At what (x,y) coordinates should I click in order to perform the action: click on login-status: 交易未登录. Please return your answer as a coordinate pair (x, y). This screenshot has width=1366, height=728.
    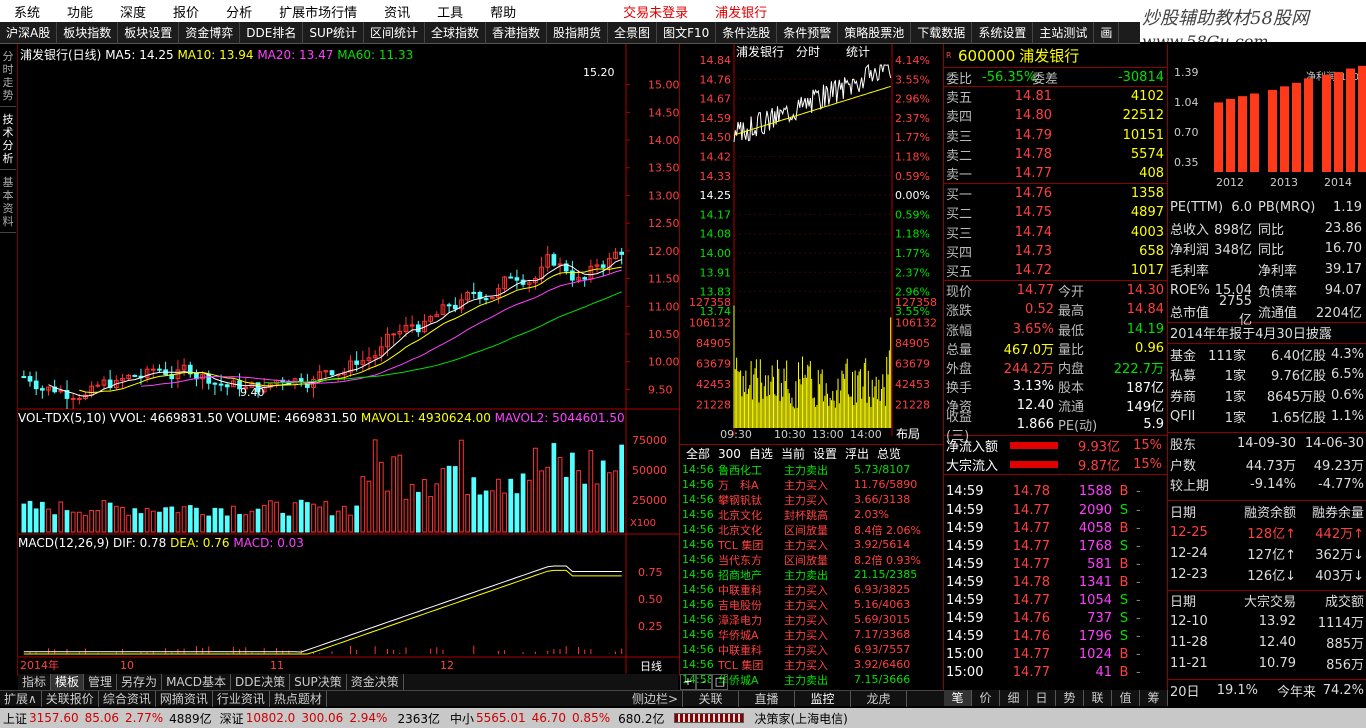
    Looking at the image, I should click on (655, 11).